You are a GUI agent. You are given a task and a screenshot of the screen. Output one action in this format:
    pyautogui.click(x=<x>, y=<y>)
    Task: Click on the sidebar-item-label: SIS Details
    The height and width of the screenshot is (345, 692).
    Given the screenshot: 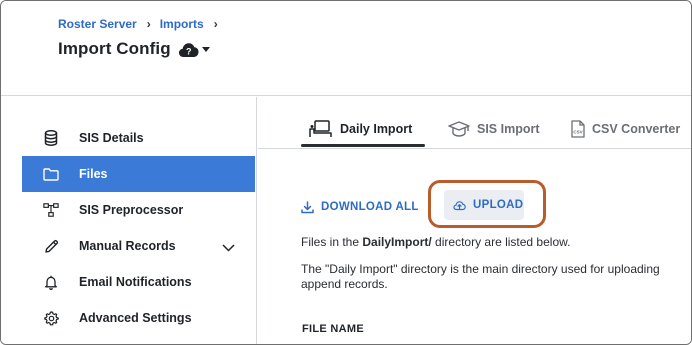 What is the action you would take?
    pyautogui.click(x=111, y=138)
    